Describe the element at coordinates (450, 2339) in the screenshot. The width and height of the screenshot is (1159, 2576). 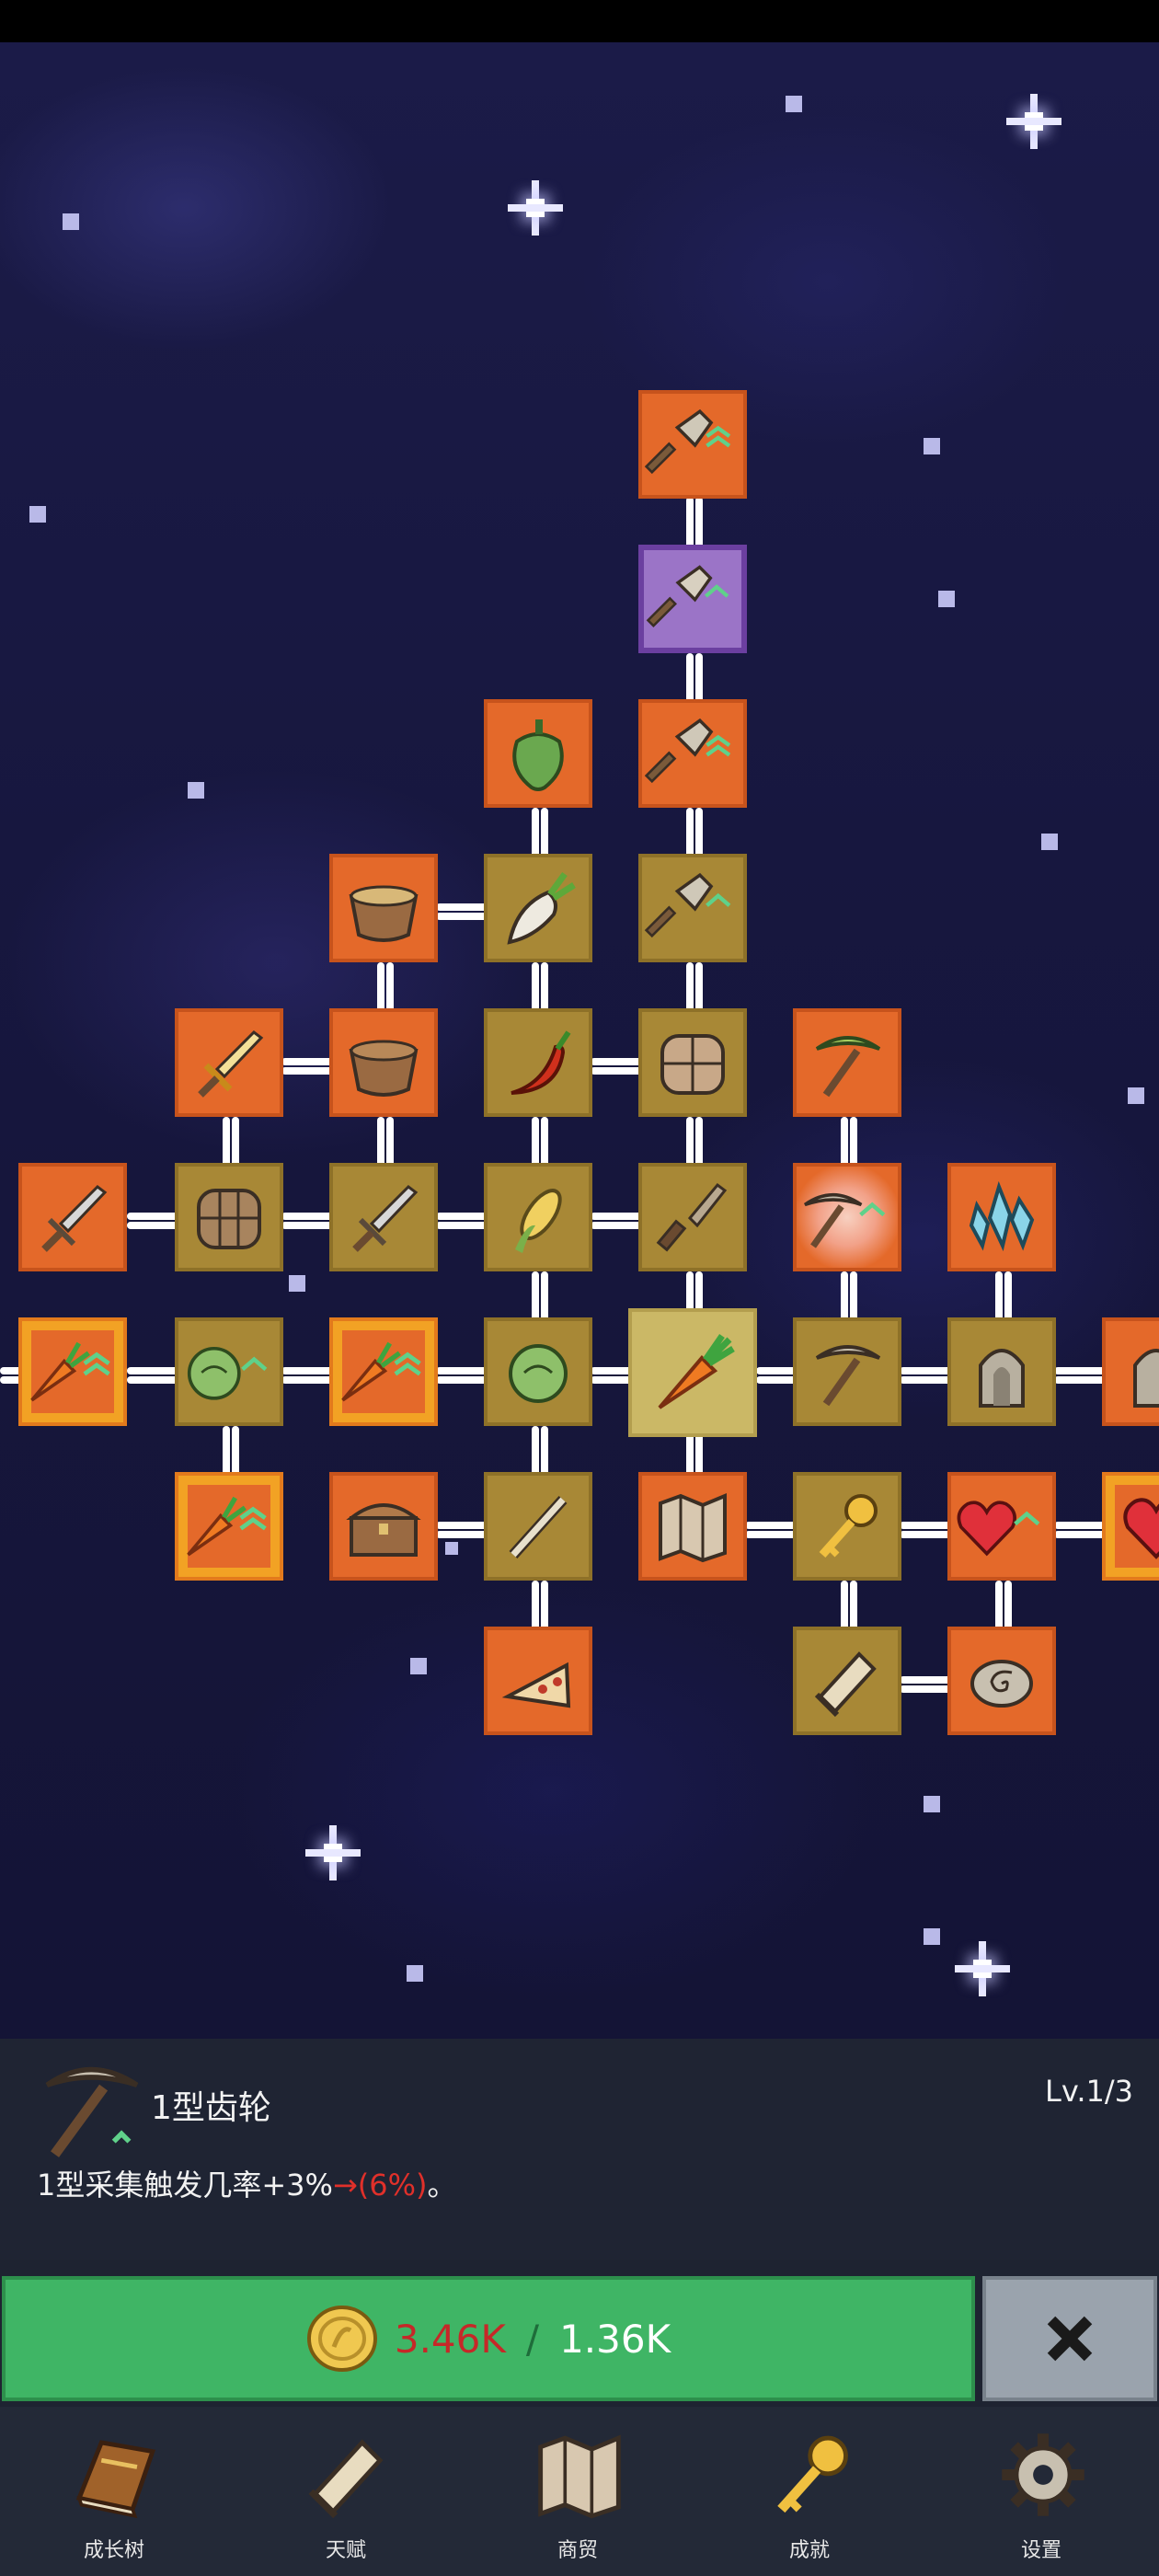
I see `cost-current: 3.46K` at that location.